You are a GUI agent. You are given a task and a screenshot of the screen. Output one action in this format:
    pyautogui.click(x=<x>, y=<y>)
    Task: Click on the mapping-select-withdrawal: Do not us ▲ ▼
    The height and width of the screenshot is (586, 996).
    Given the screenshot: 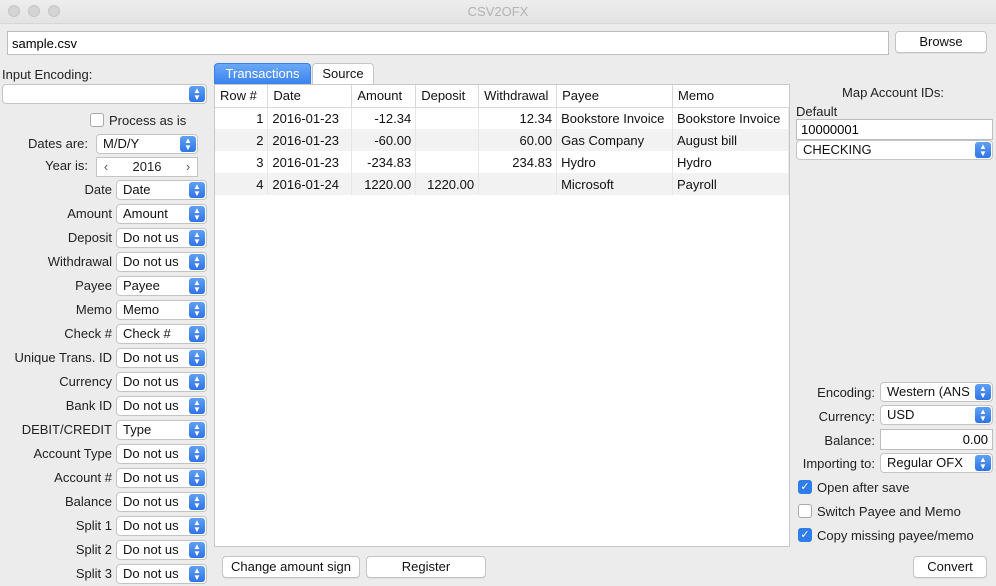 What is the action you would take?
    pyautogui.click(x=161, y=262)
    